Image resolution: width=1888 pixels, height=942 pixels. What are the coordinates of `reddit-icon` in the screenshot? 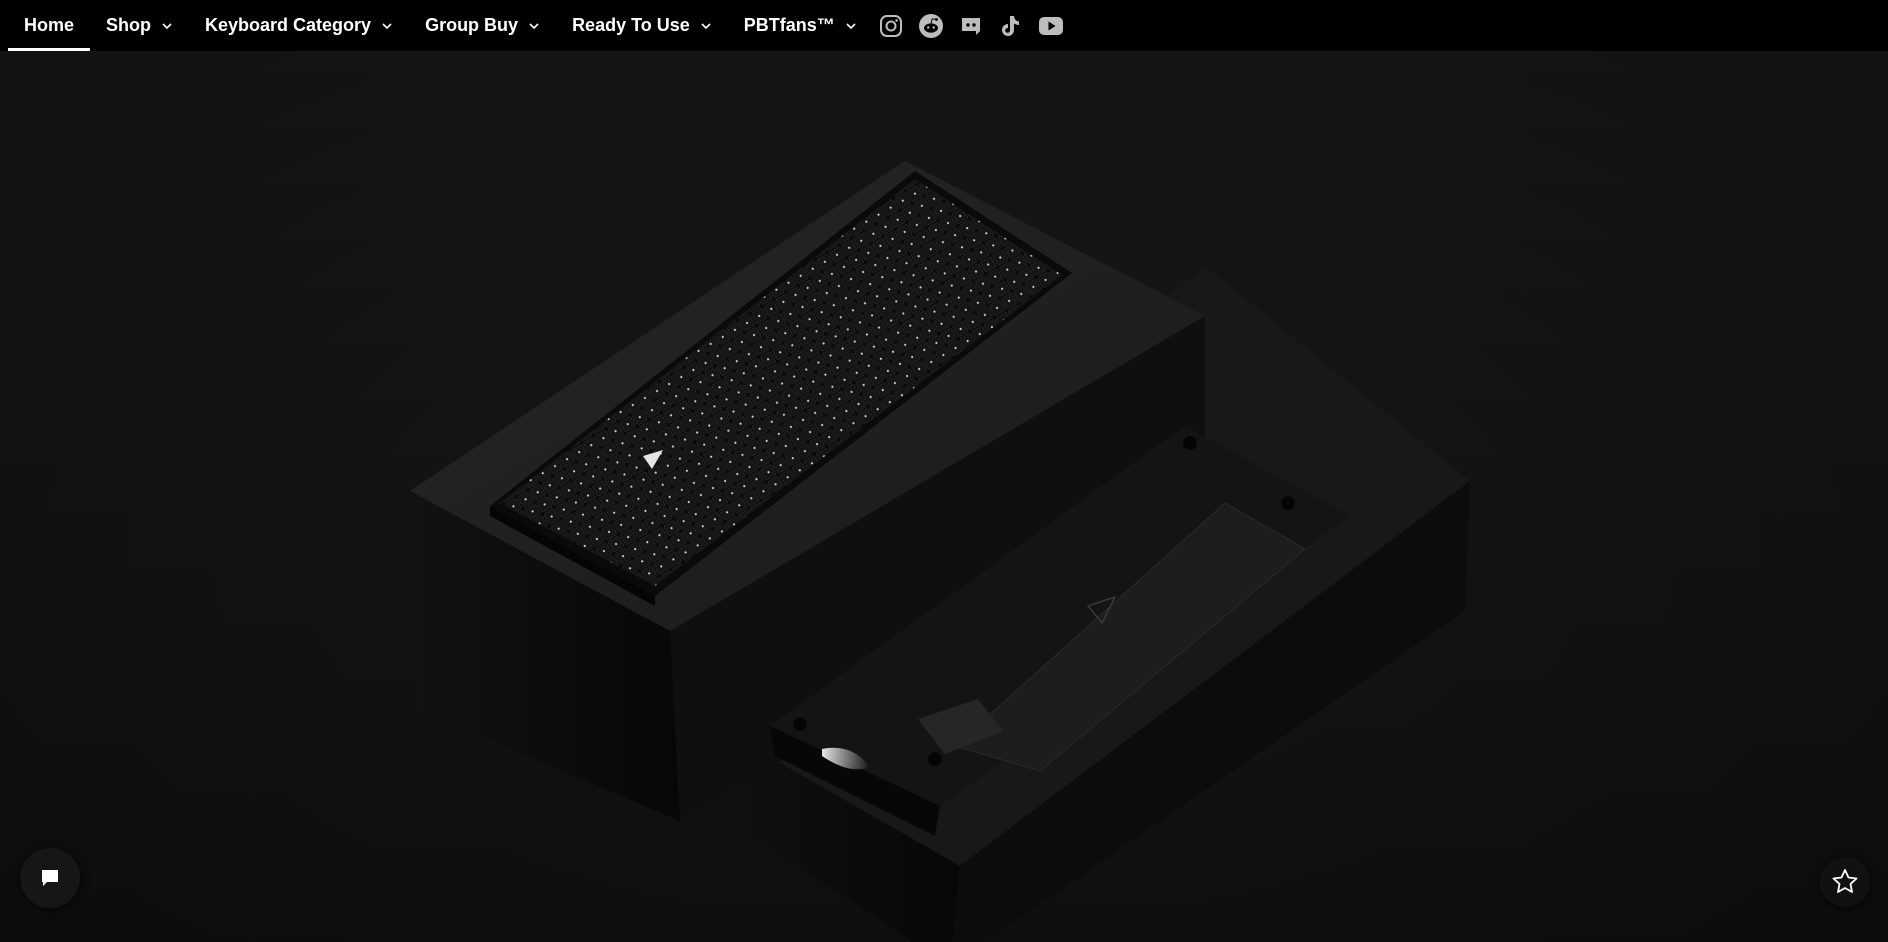 It's located at (931, 26).